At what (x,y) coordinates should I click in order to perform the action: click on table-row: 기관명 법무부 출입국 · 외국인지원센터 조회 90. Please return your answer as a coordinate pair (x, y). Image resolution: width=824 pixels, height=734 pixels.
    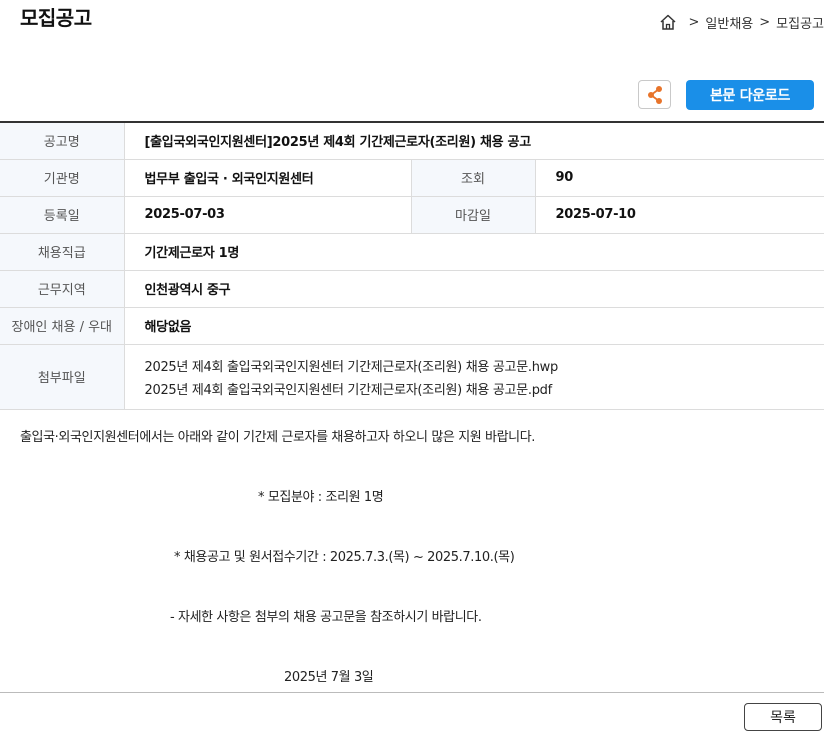
    Looking at the image, I should click on (412, 178).